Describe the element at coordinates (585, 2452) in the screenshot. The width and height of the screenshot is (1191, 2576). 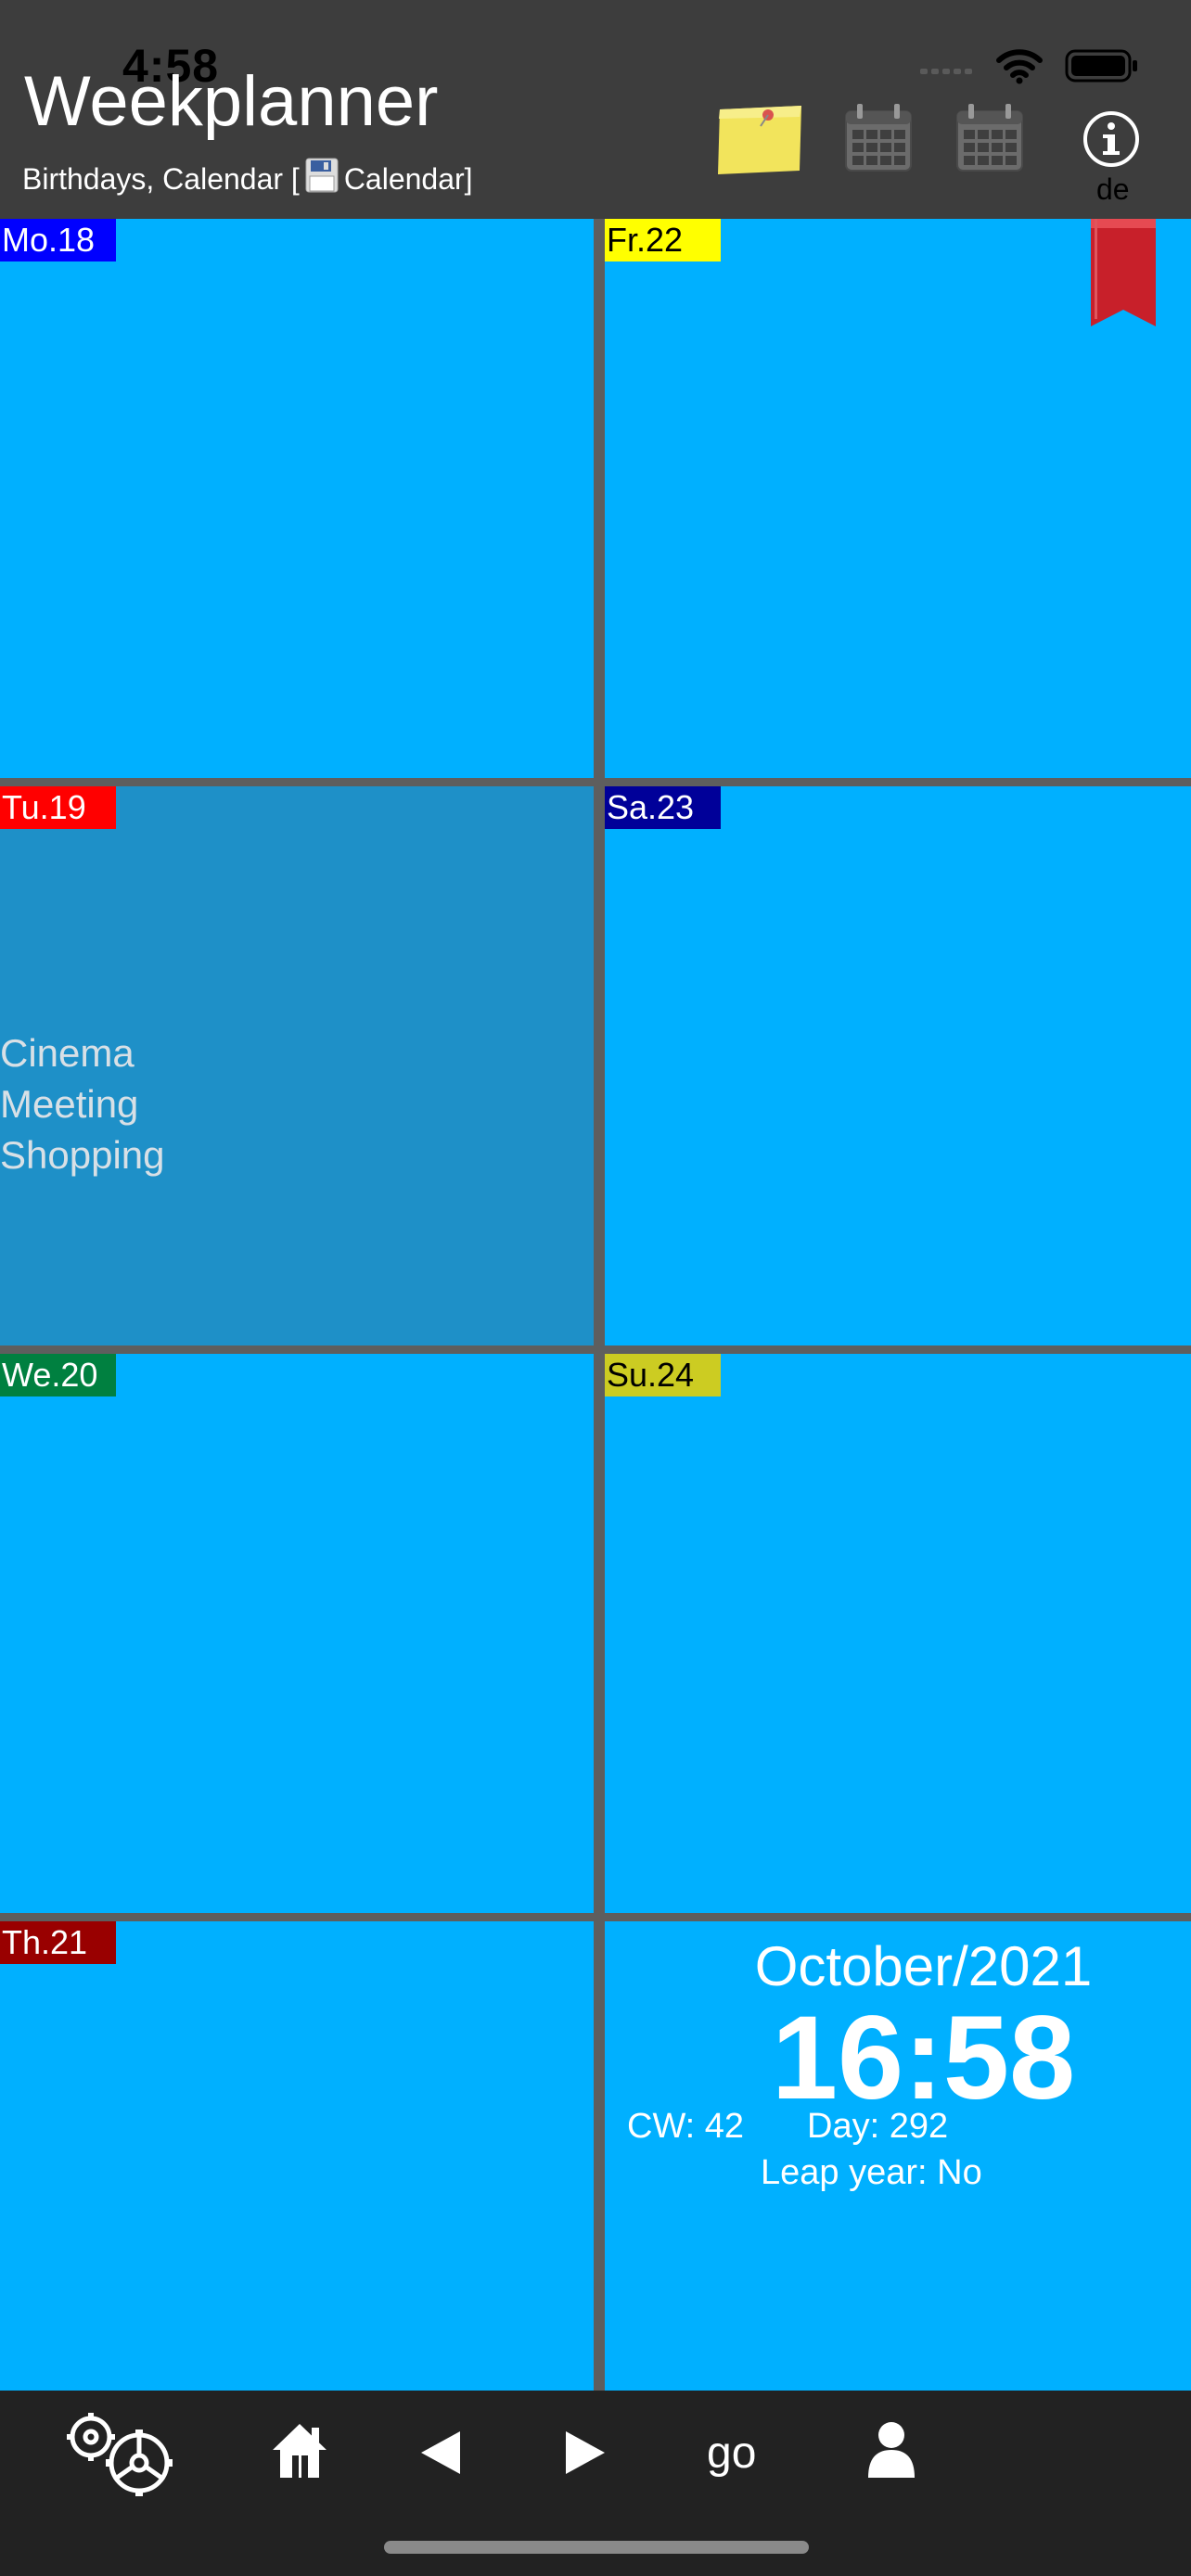
I see `next-icon` at that location.